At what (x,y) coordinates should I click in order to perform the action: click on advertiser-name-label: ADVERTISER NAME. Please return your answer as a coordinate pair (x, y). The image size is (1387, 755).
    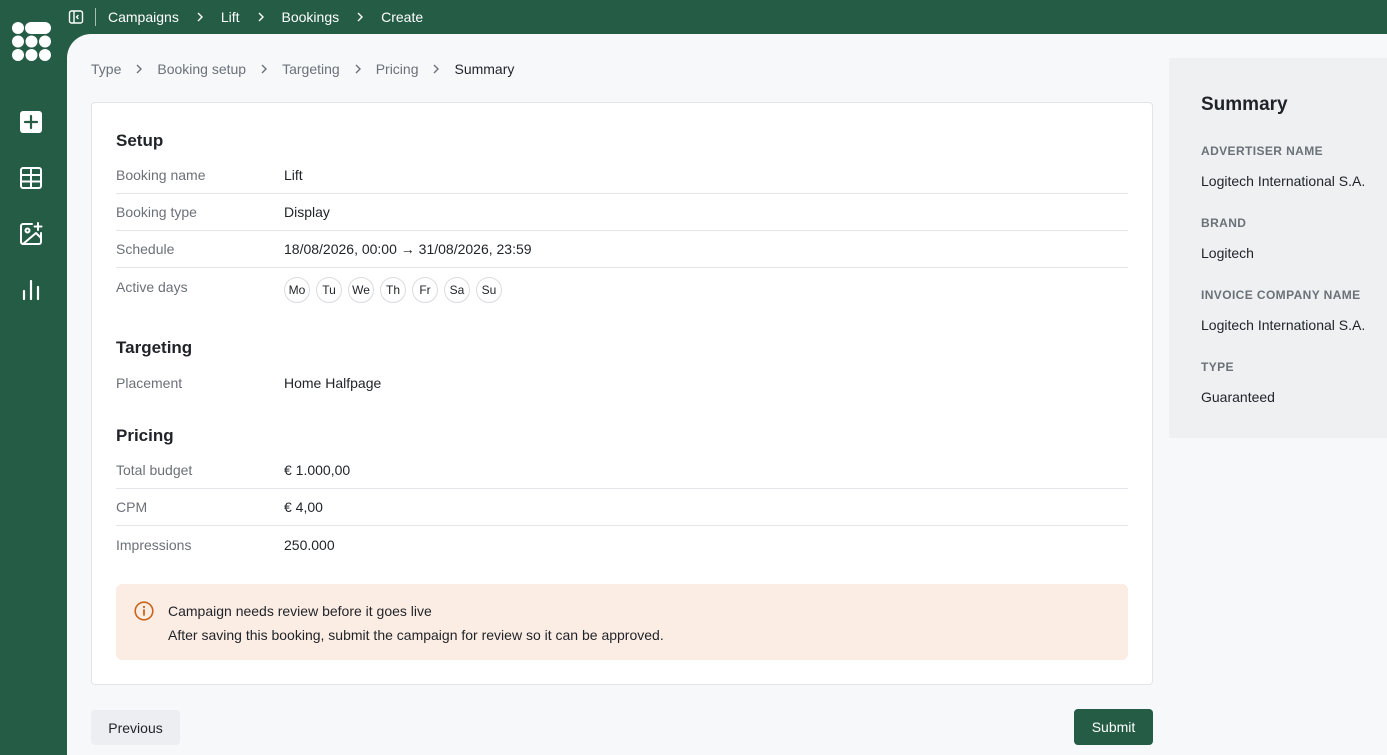
    Looking at the image, I should click on (1262, 151).